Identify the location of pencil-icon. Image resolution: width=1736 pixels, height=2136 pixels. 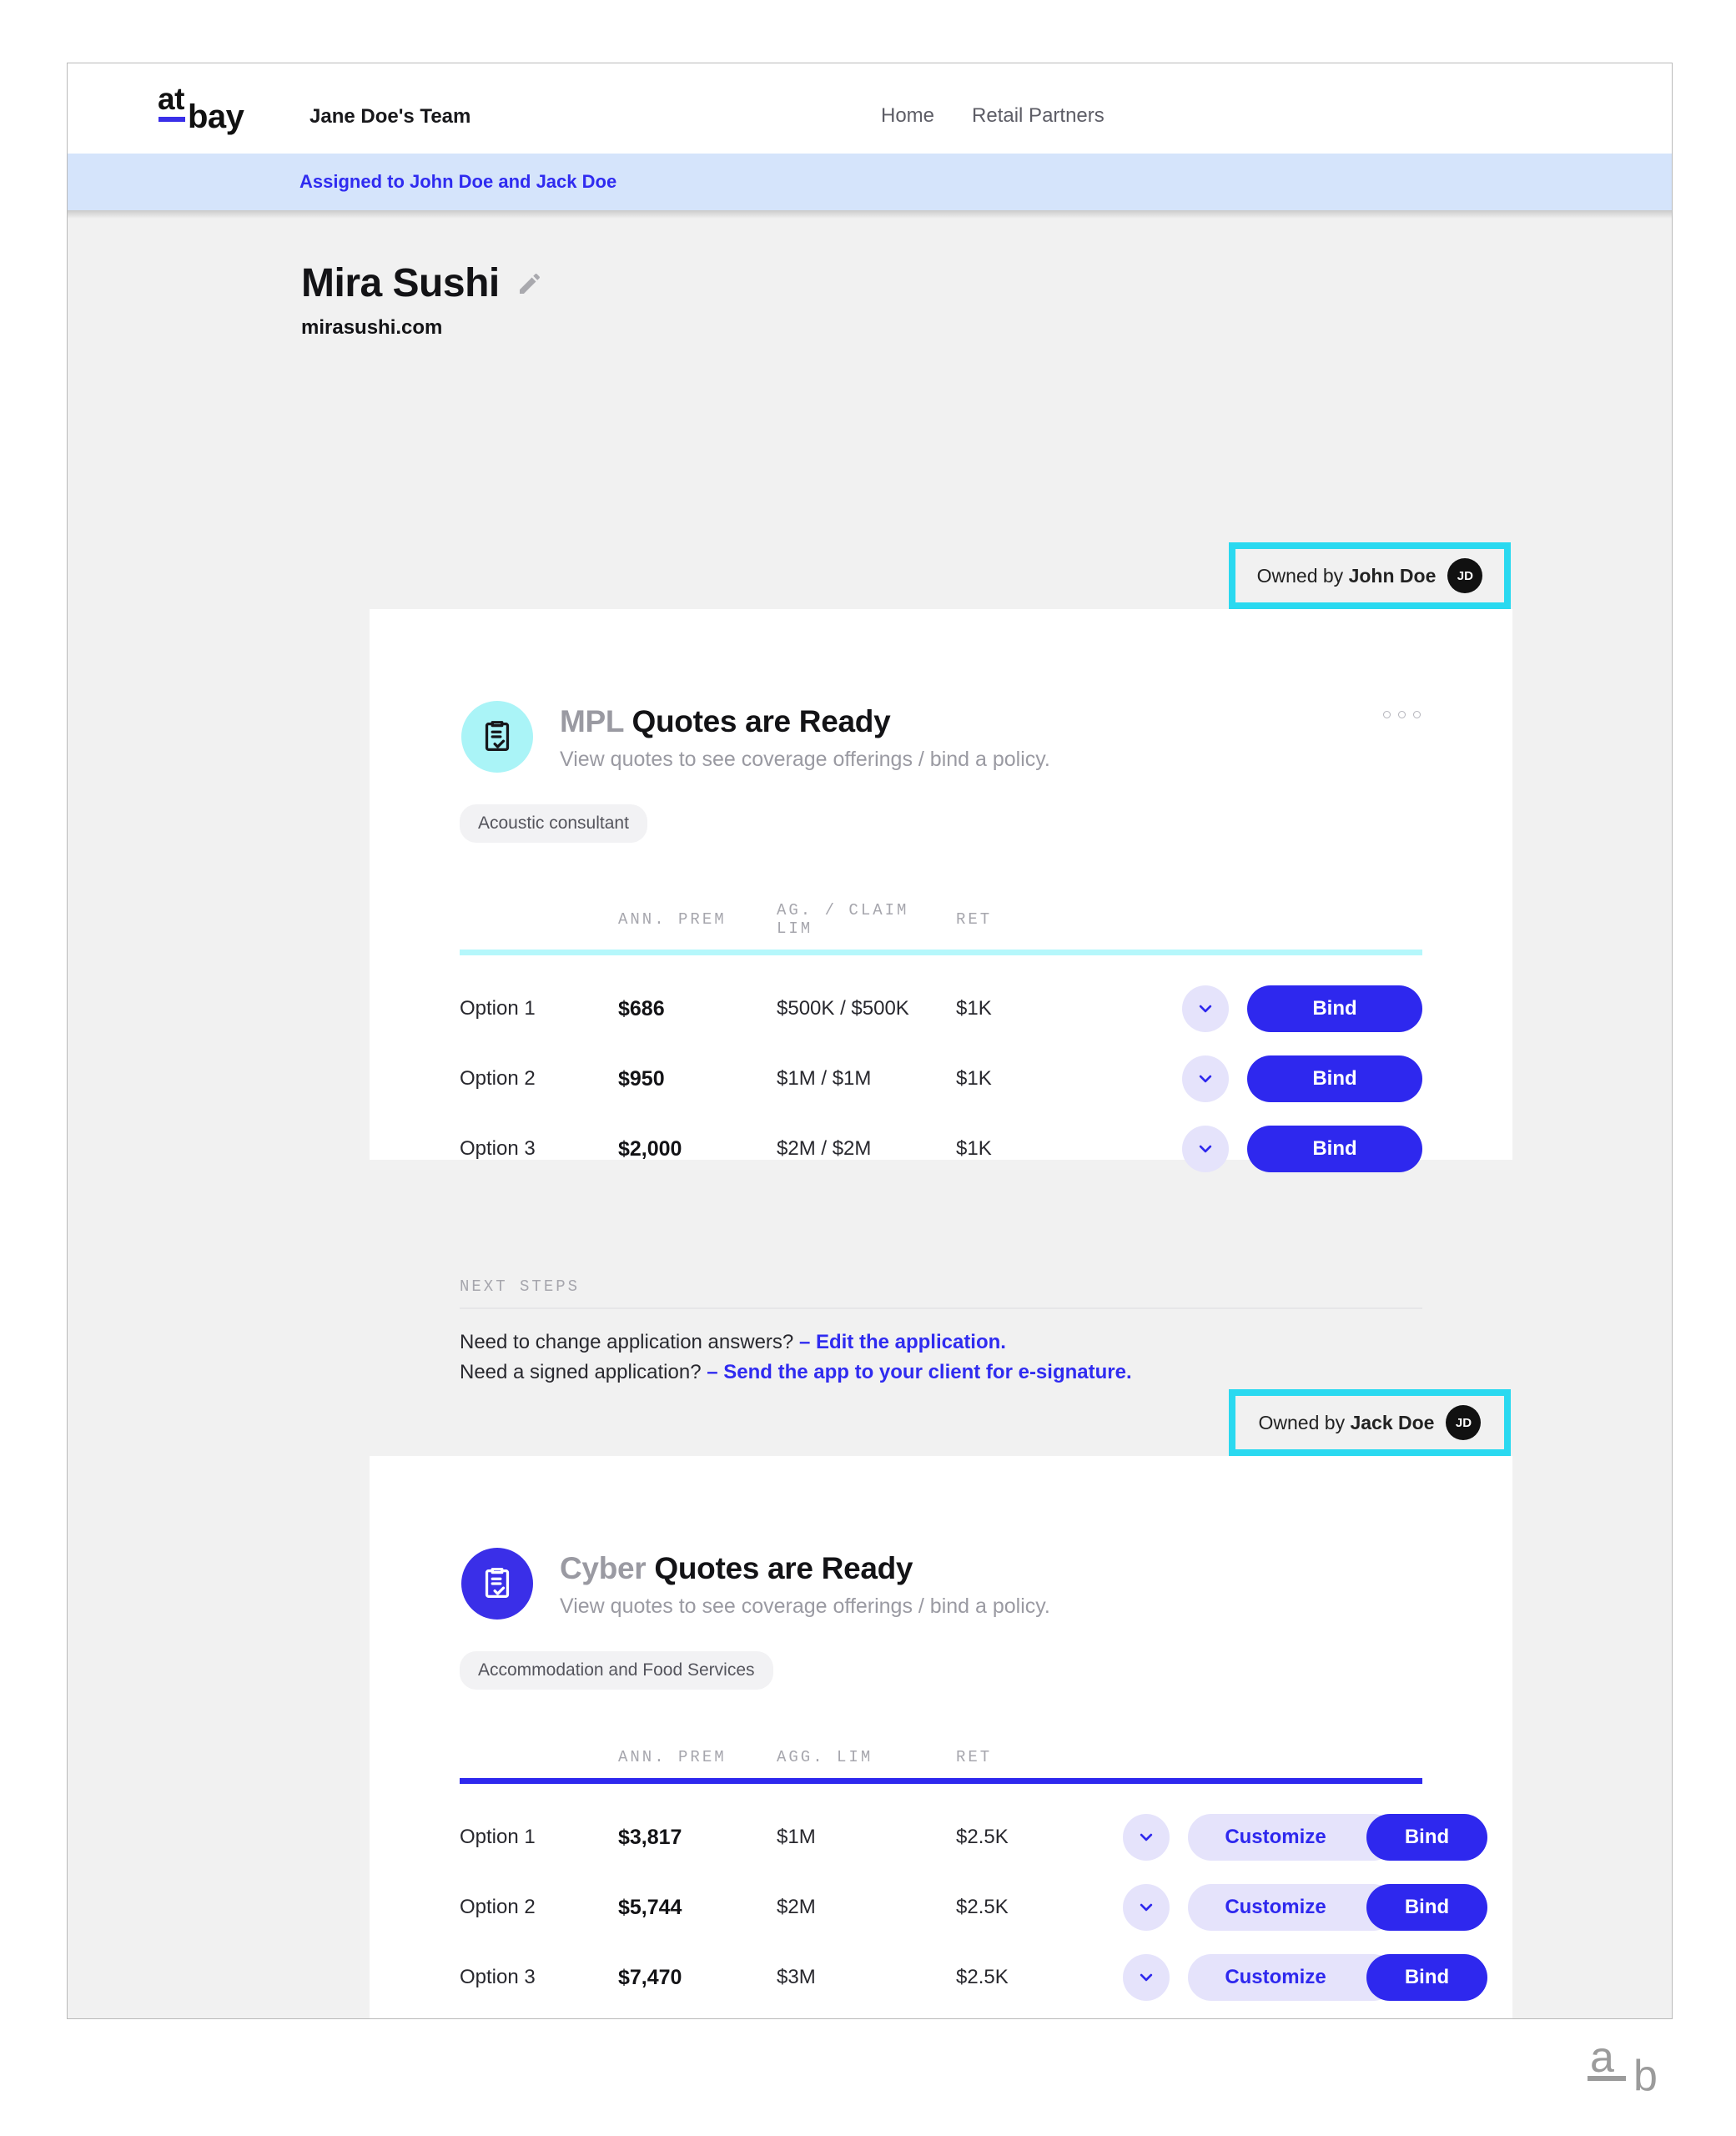
(529, 283).